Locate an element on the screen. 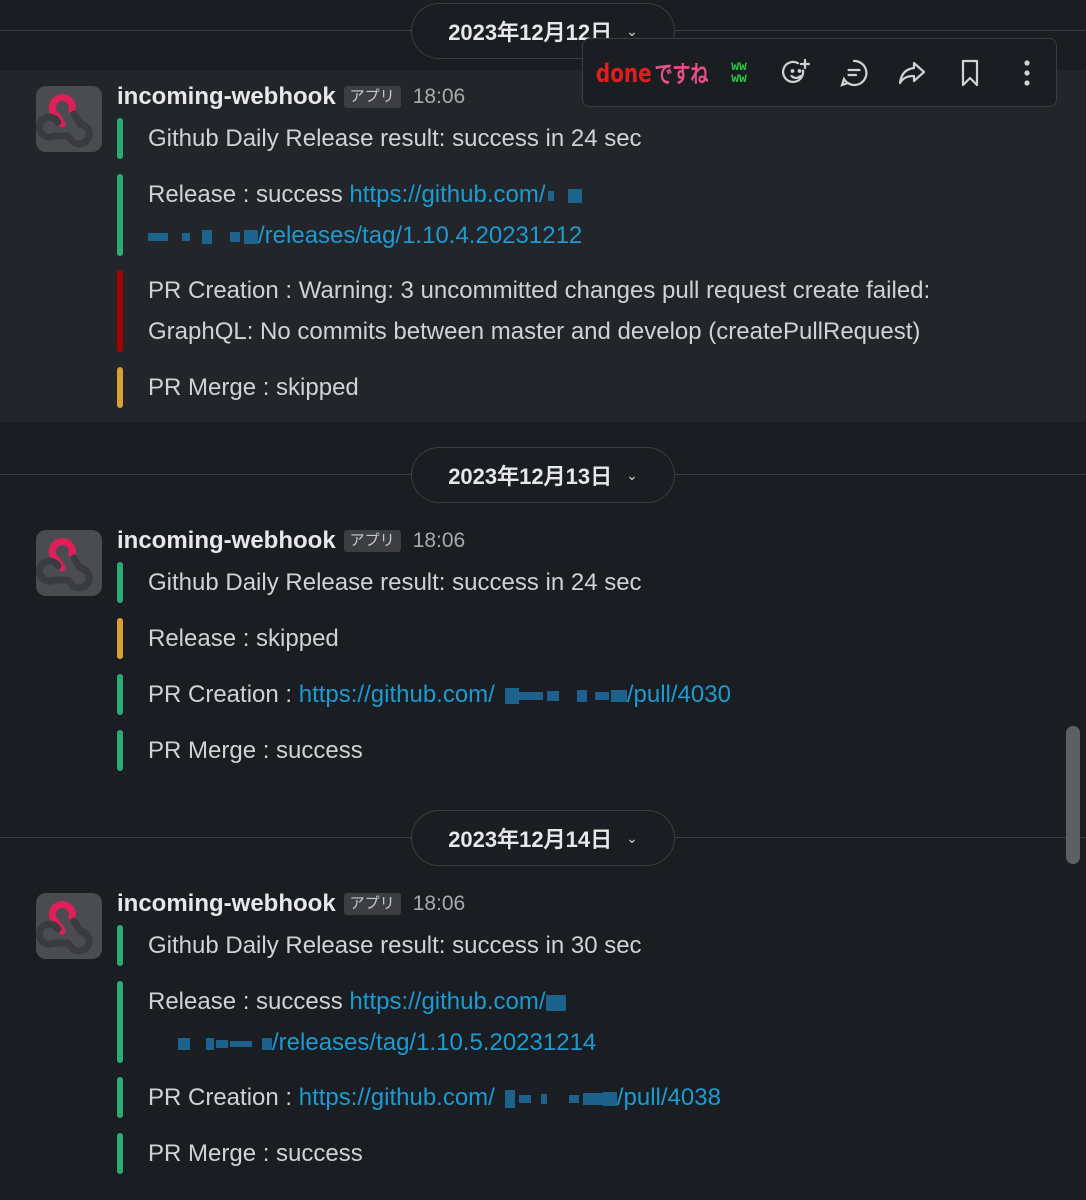  reply-in-thread-icon is located at coordinates (855, 73).